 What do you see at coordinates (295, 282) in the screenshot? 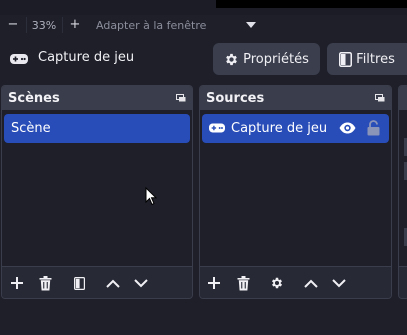
I see `sources-toolbar` at bounding box center [295, 282].